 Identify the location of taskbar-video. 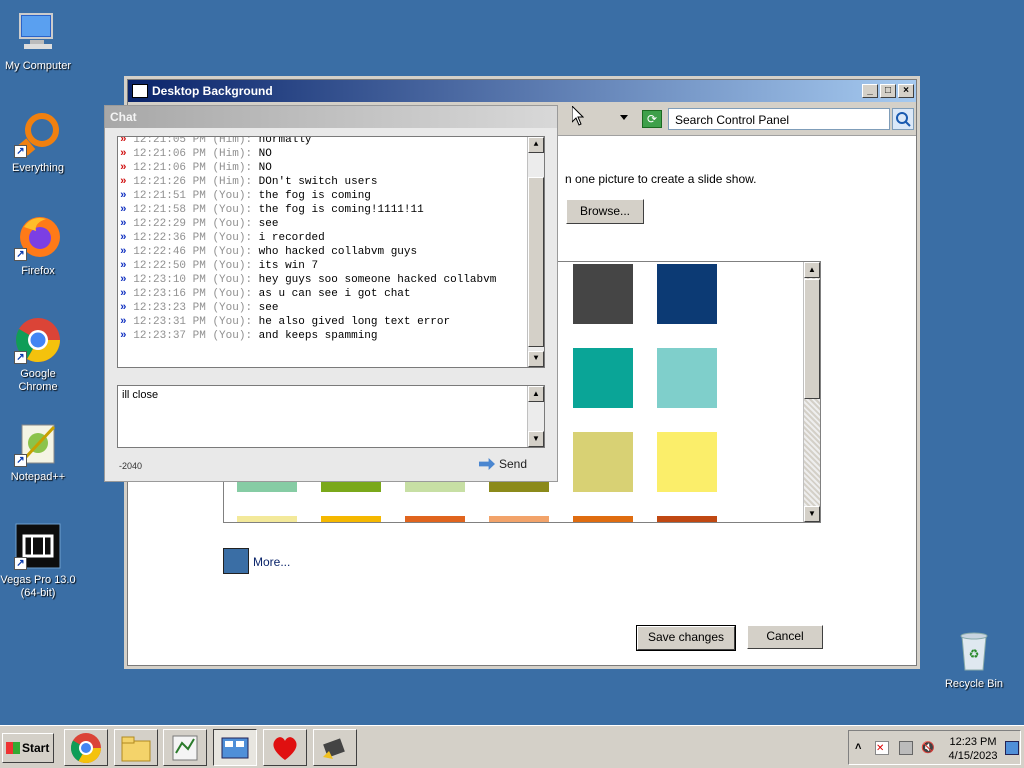
(335, 747).